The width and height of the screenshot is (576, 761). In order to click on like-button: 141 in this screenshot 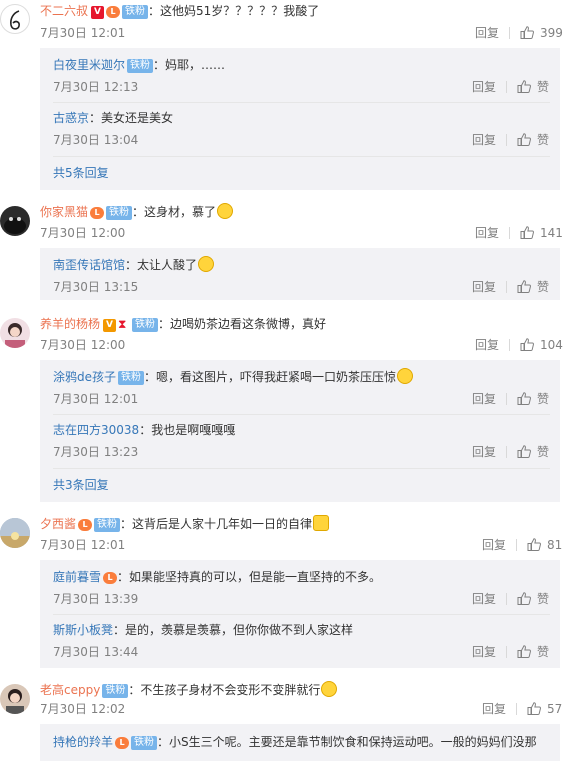, I will do `click(541, 233)`.